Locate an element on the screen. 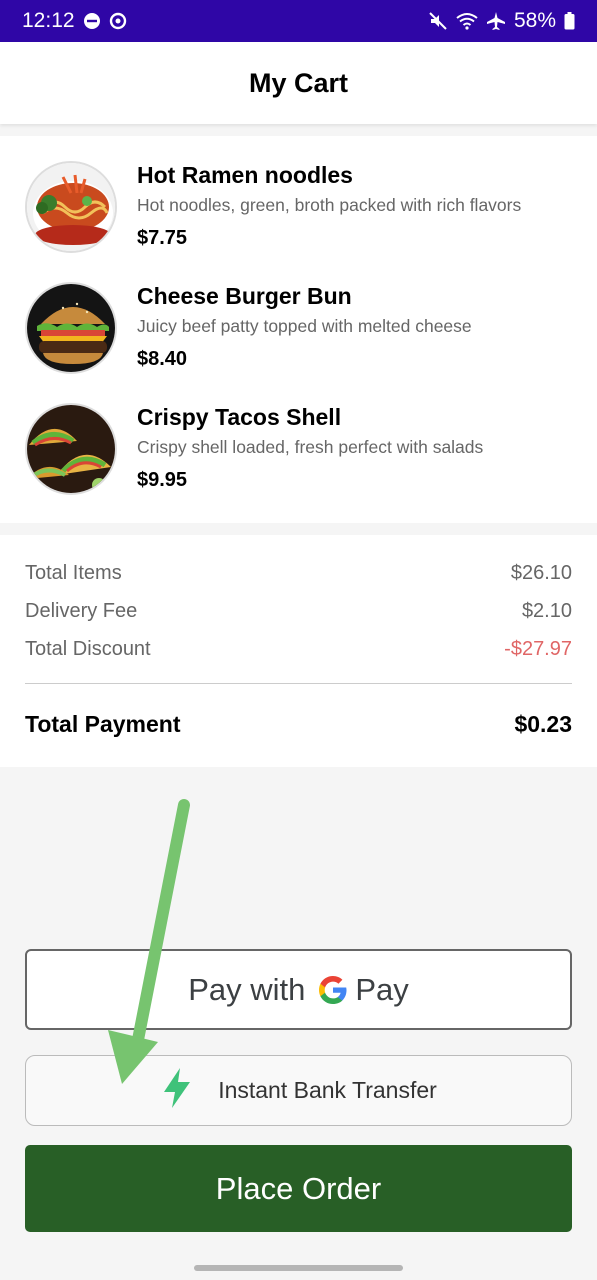  home-indicator is located at coordinates (298, 1268).